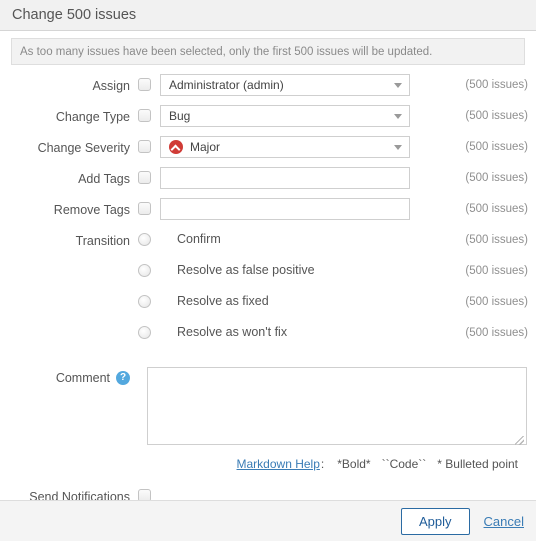  Describe the element at coordinates (435, 521) in the screenshot. I see `apply-button: Apply` at that location.